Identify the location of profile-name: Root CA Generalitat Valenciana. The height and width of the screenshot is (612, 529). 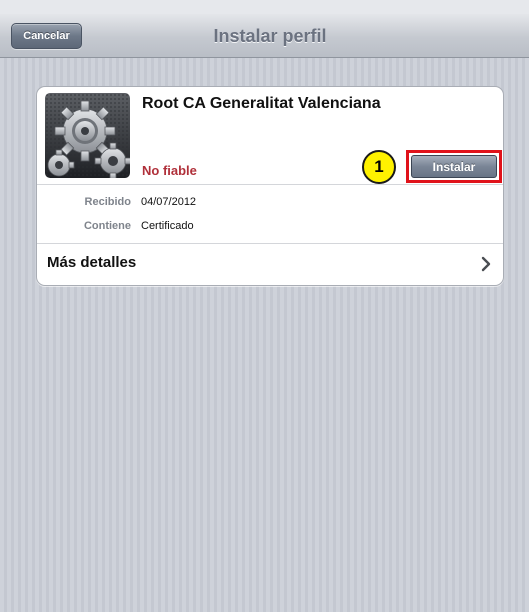
(261, 103).